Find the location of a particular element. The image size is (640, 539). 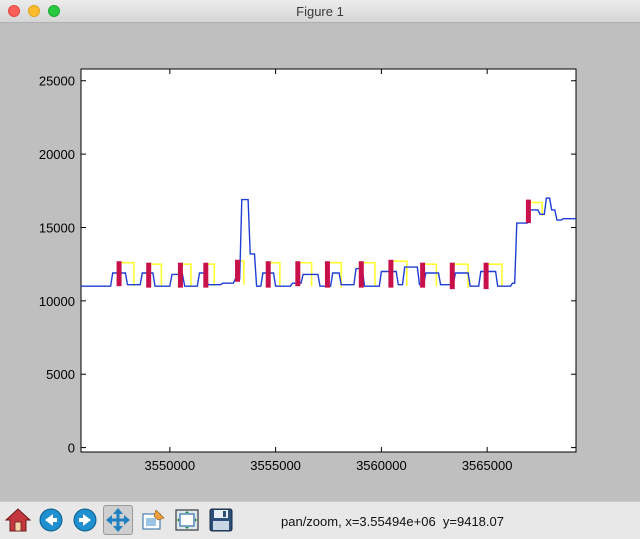

pan-move-icon is located at coordinates (118, 520).